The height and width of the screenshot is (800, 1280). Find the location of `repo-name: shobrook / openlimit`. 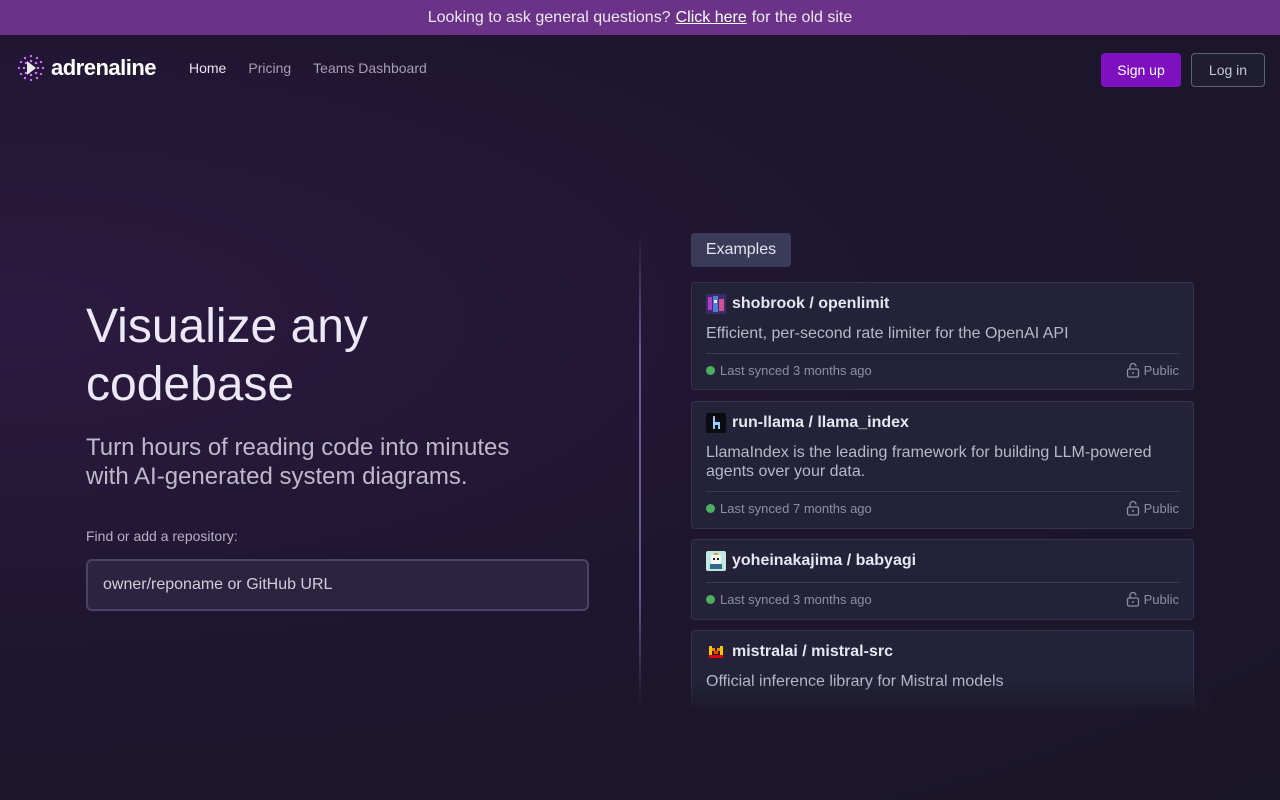

repo-name: shobrook / openlimit is located at coordinates (811, 303).